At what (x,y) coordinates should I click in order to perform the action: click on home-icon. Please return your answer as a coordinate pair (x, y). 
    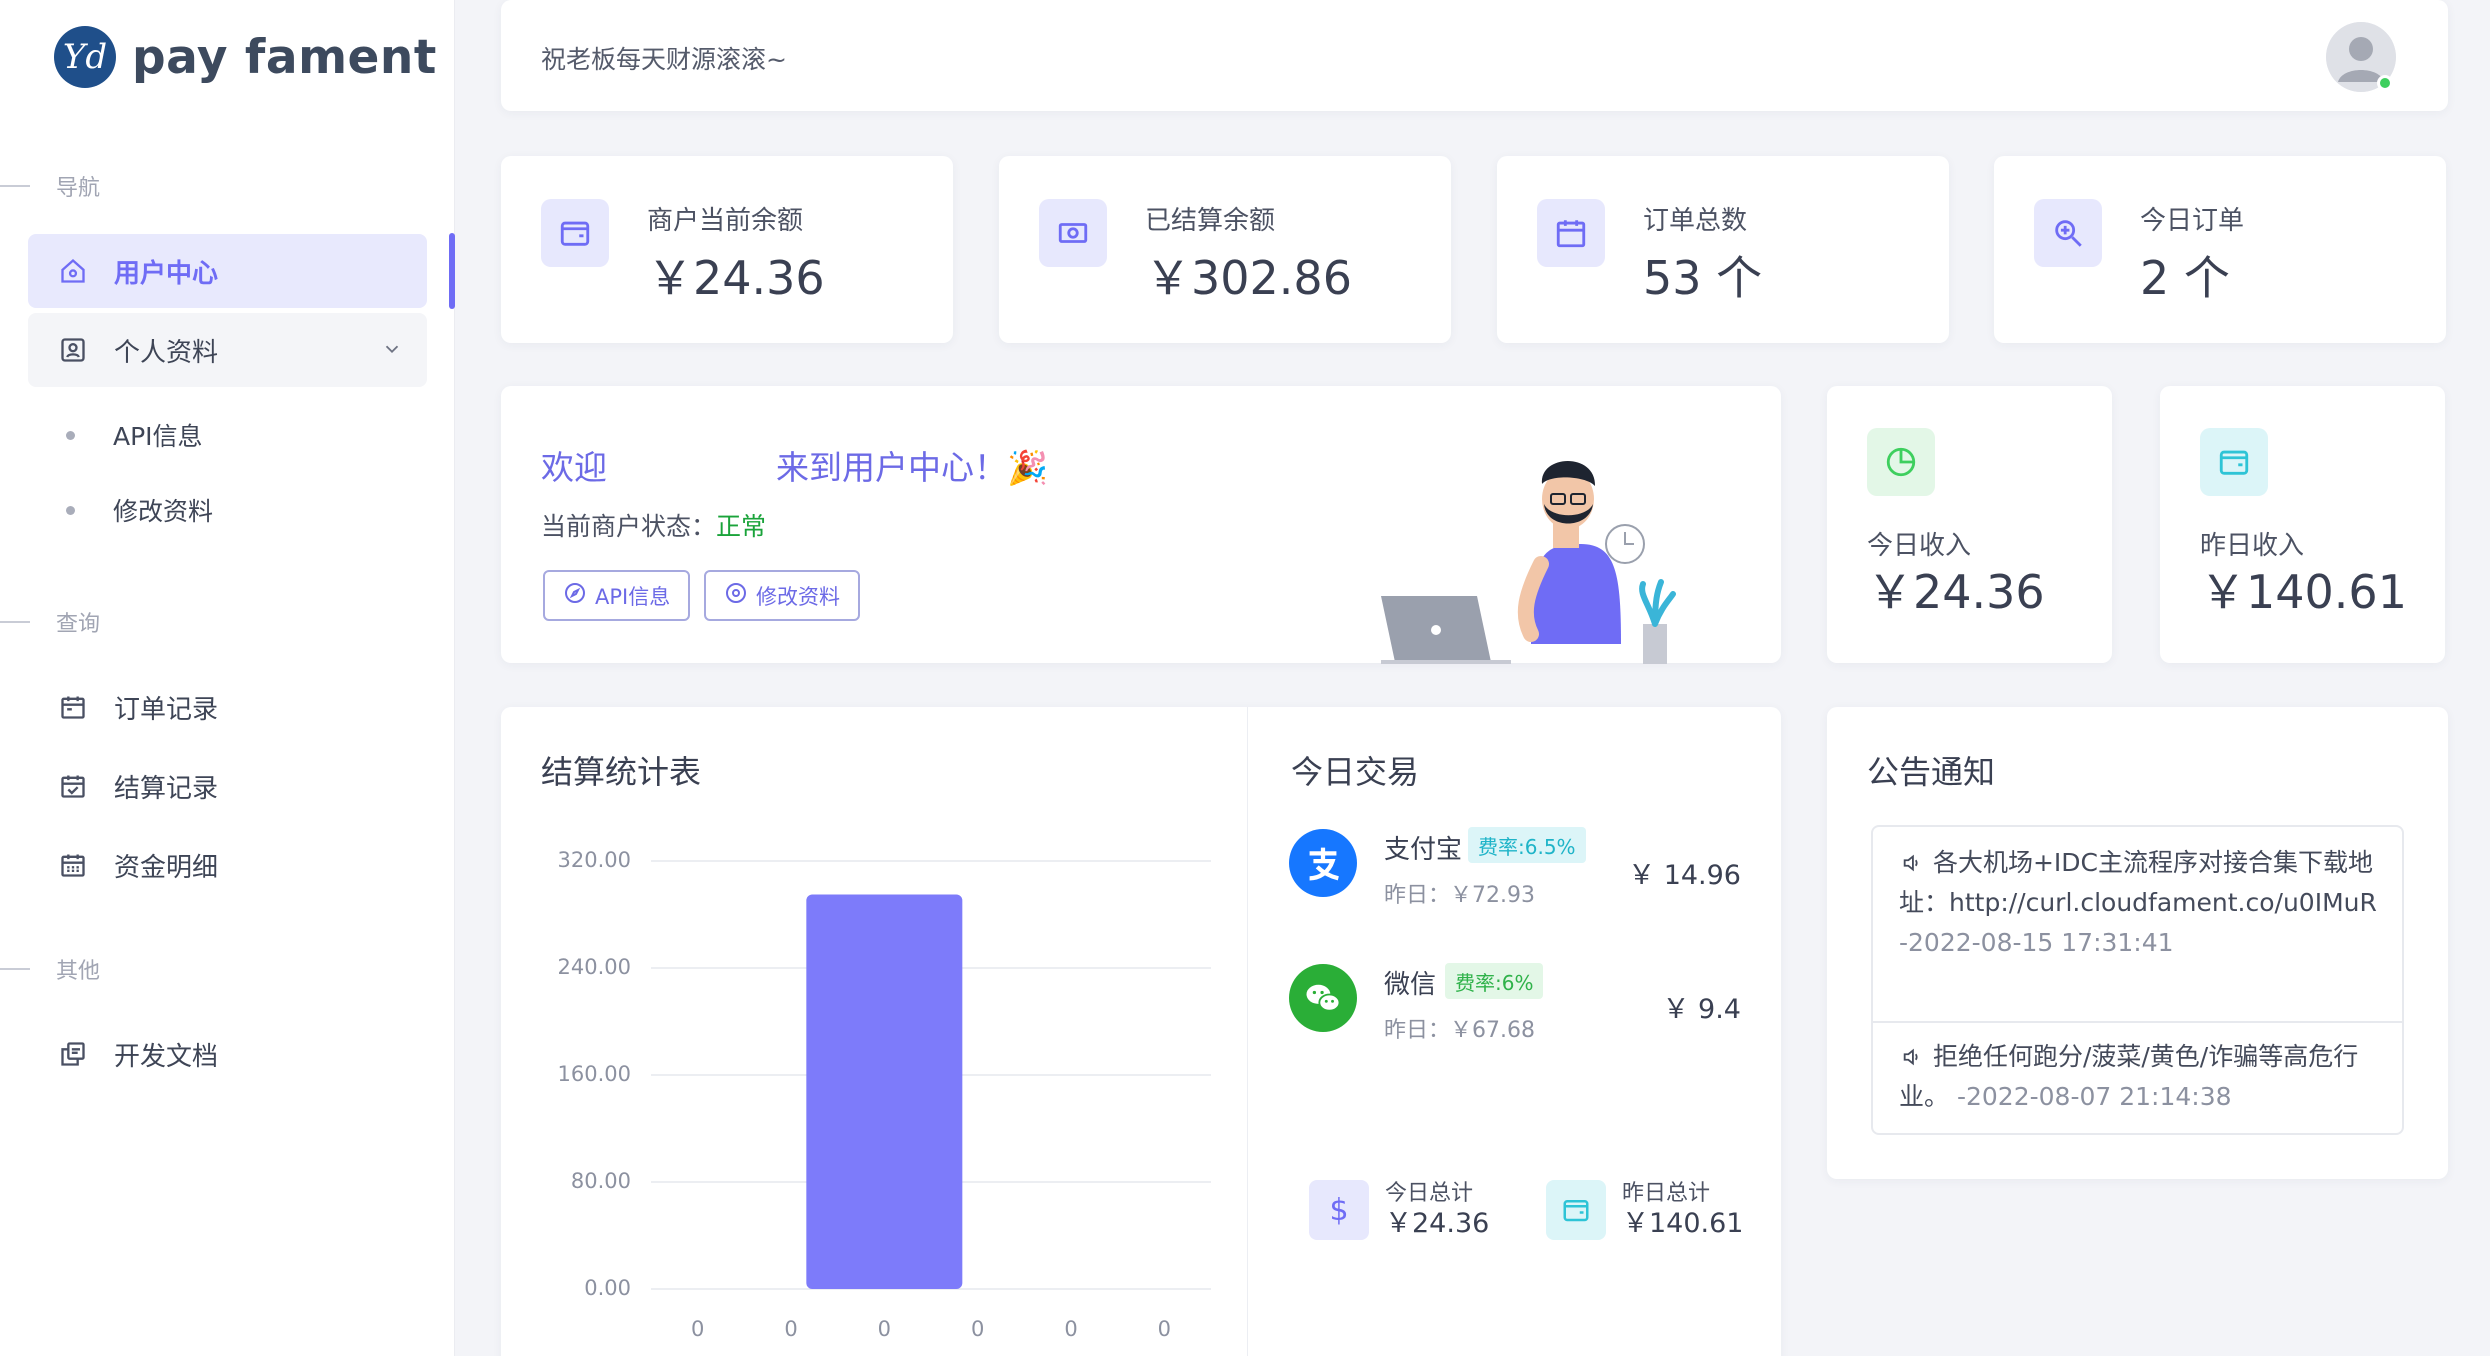
    Looking at the image, I should click on (73, 271).